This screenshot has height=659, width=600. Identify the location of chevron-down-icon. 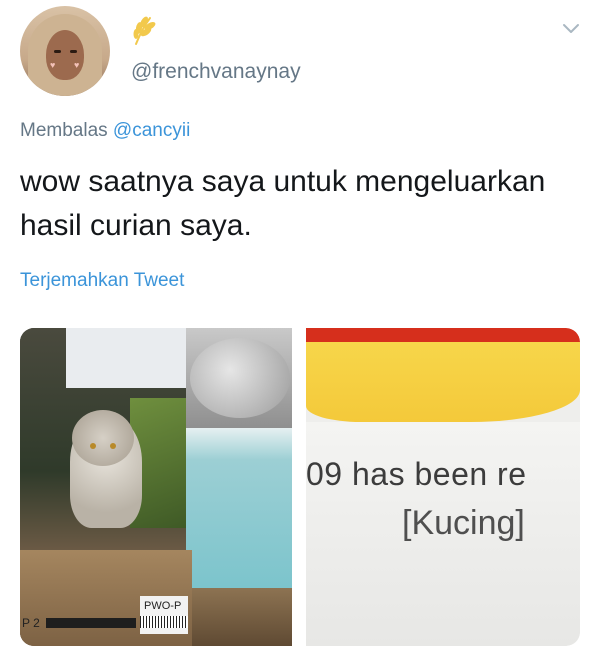
(571, 29).